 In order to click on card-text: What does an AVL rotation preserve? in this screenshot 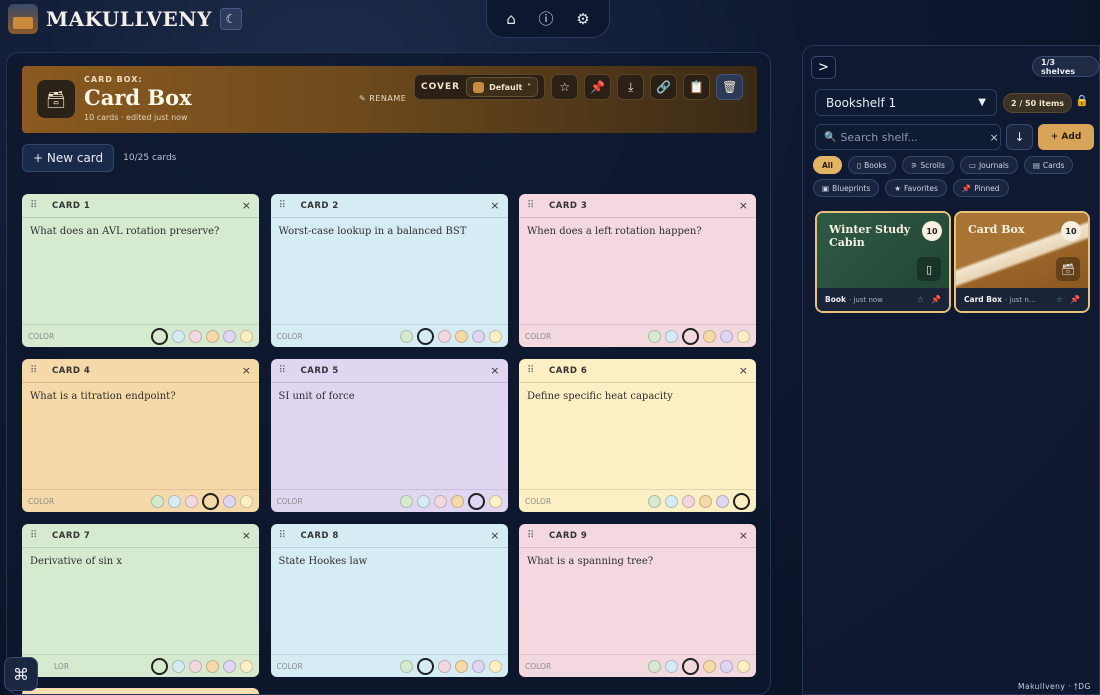, I will do `click(140, 271)`.